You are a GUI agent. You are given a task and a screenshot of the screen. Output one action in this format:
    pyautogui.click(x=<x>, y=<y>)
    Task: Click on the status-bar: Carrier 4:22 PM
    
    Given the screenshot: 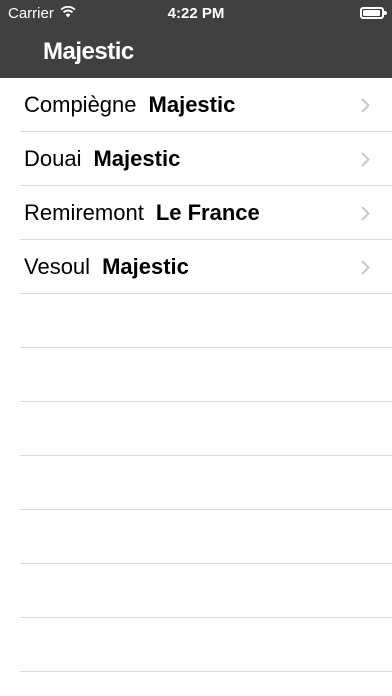 What is the action you would take?
    pyautogui.click(x=196, y=14)
    